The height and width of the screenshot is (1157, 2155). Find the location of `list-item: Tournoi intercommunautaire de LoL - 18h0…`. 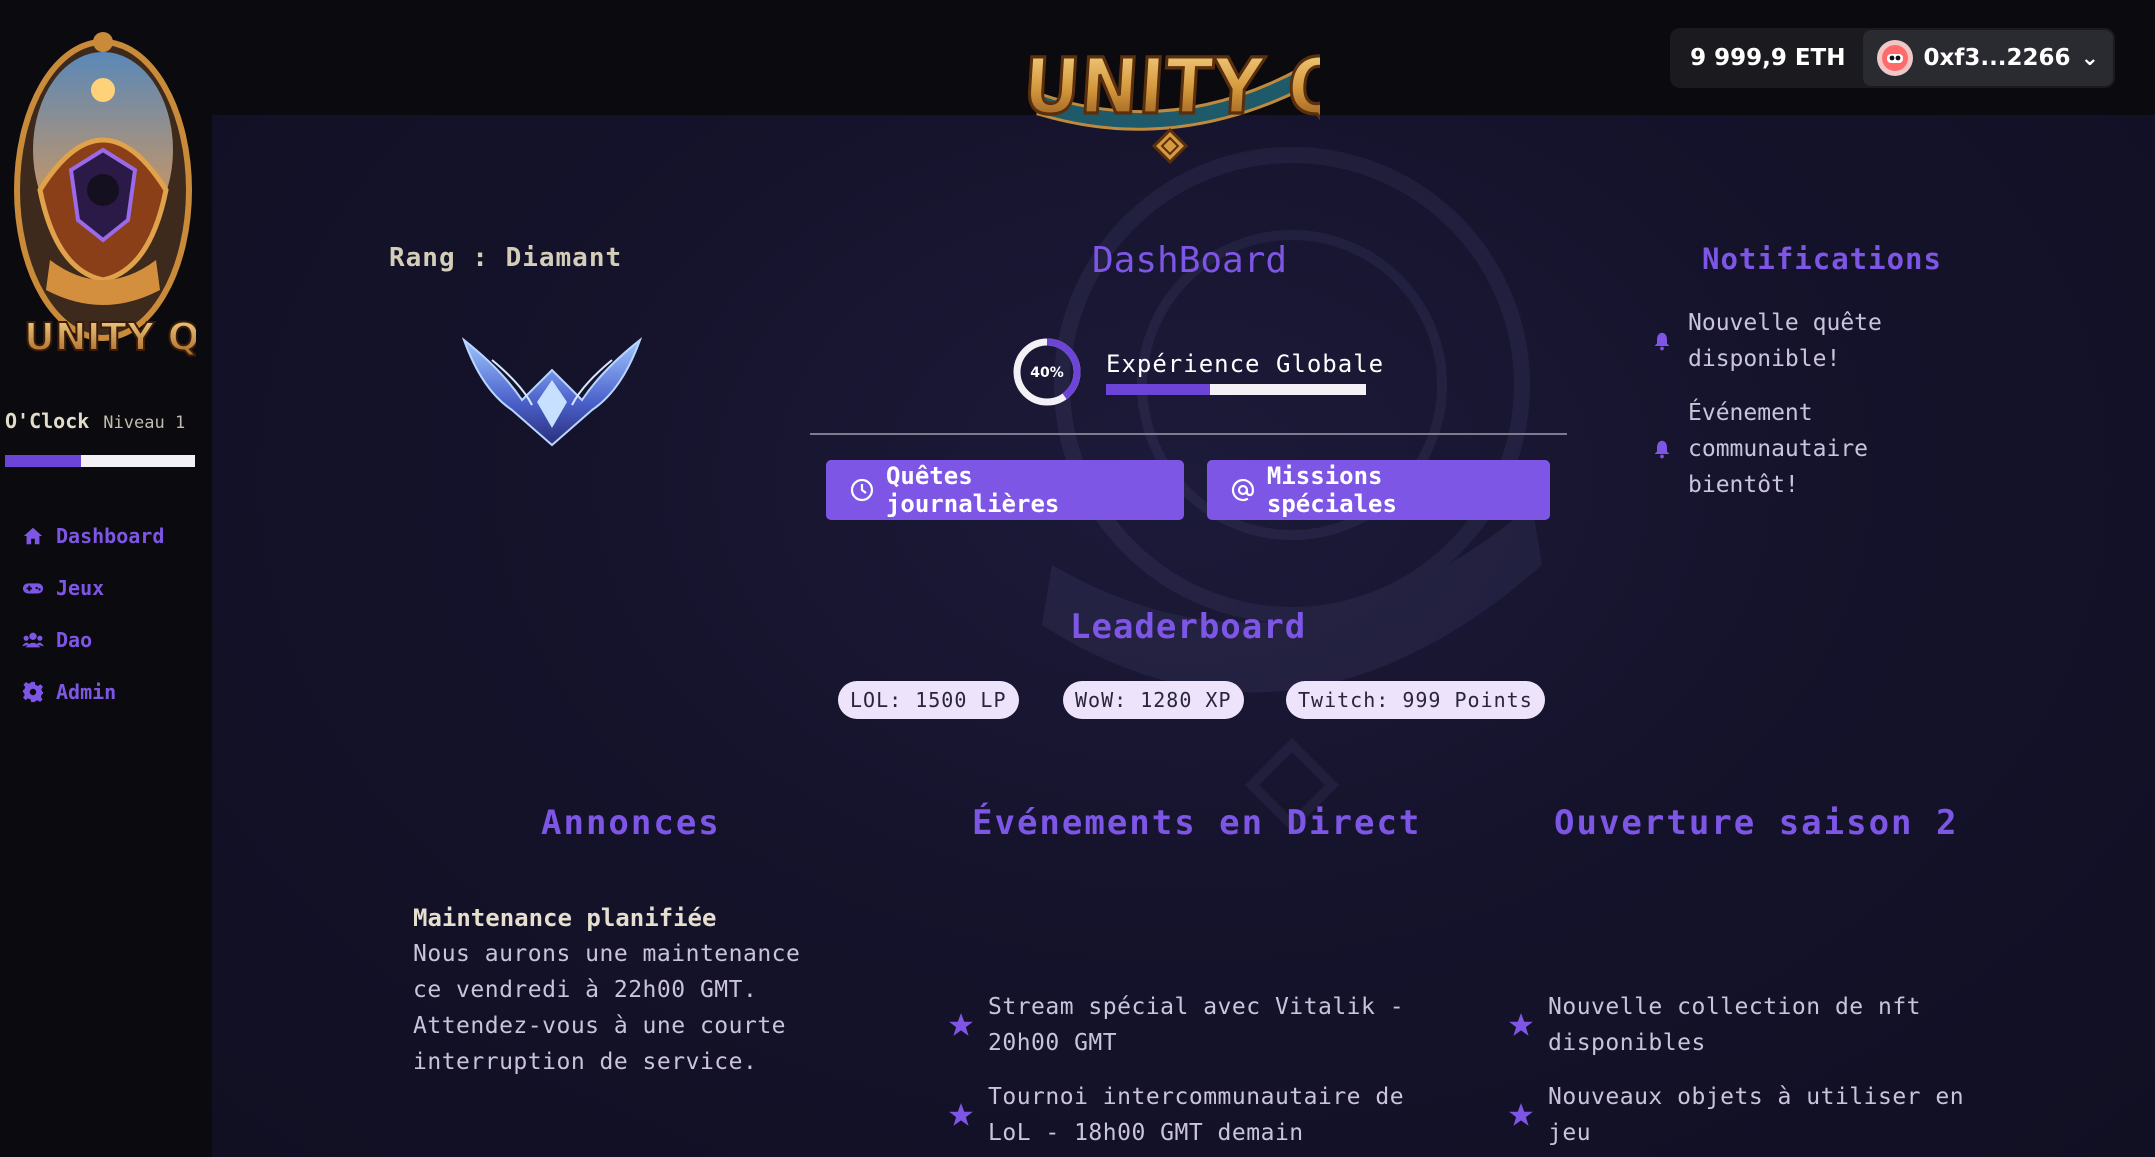

list-item: Tournoi intercommunautaire de LoL - 18h0… is located at coordinates (1183, 1115).